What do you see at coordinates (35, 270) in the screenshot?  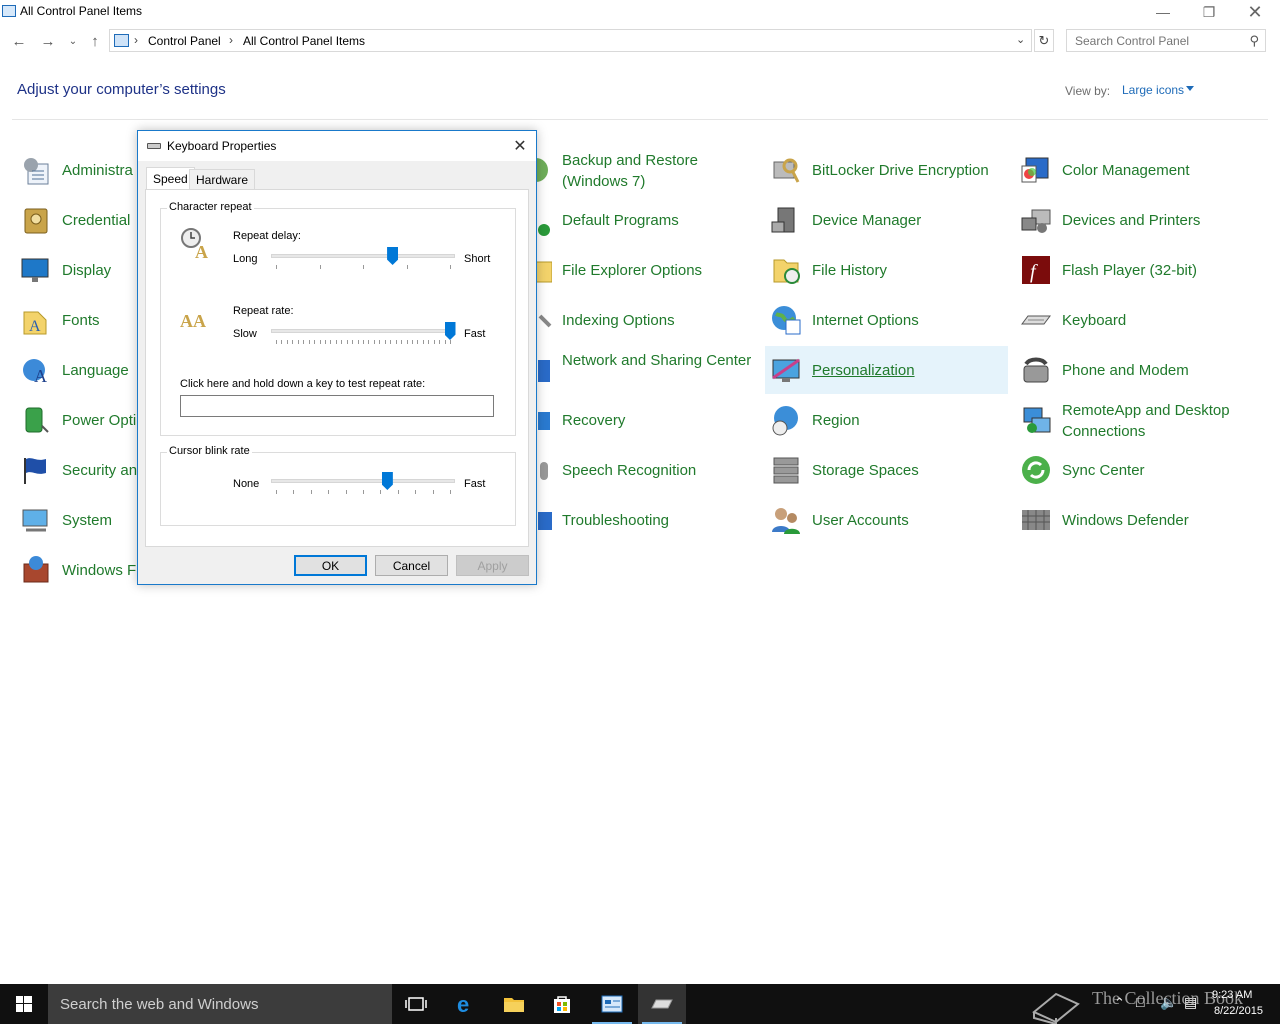 I see `display-icon` at bounding box center [35, 270].